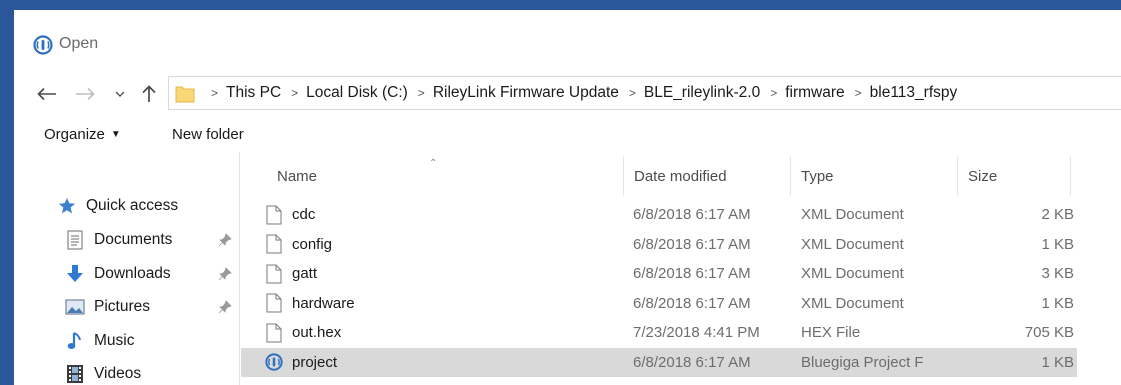 This screenshot has width=1121, height=385. Describe the element at coordinates (133, 239) in the screenshot. I see `nav-label: Documents` at that location.